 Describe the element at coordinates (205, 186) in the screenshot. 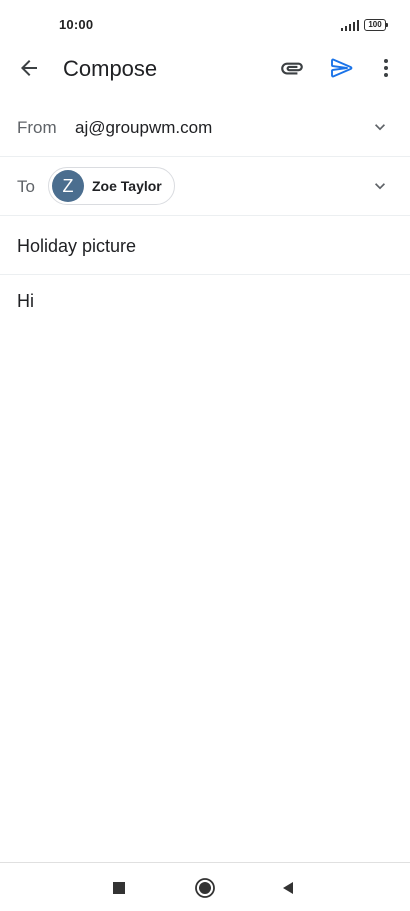

I see `to-row: To Z Zoe Taylor` at that location.